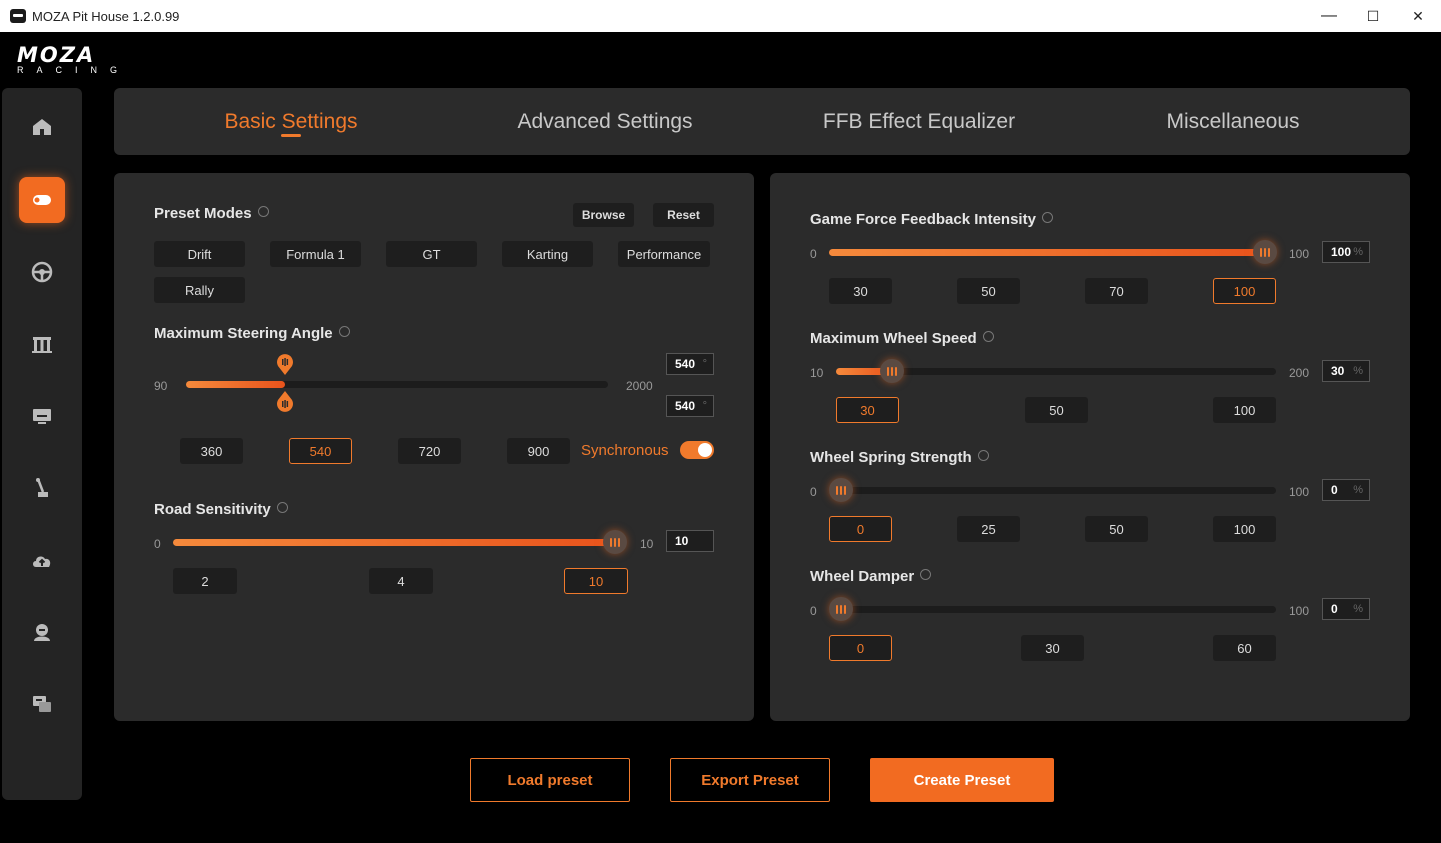 This screenshot has width=1441, height=843. What do you see at coordinates (1299, 611) in the screenshot?
I see `damper-max: 100` at bounding box center [1299, 611].